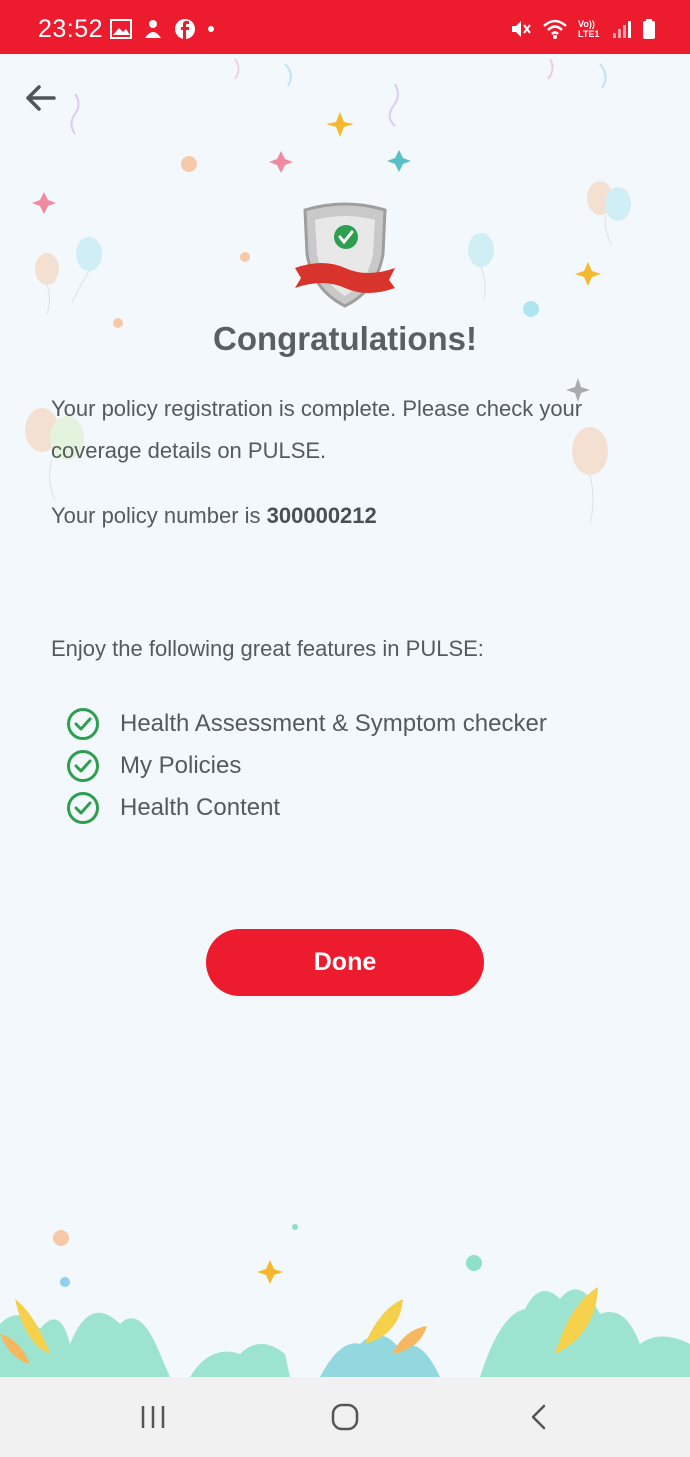 The height and width of the screenshot is (1457, 690). Describe the element at coordinates (321, 515) in the screenshot. I see `policy-number: 300000212` at that location.